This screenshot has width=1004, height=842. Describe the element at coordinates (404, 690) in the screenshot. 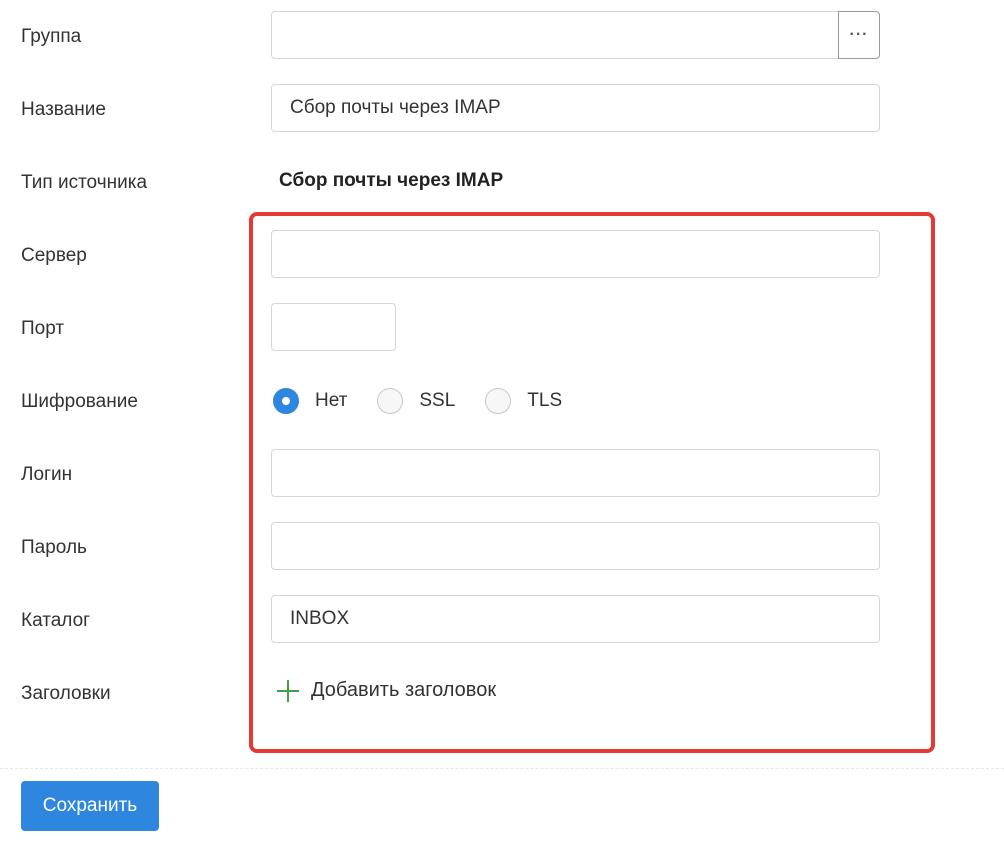

I see `add-header-label: Добавить заголовок` at that location.